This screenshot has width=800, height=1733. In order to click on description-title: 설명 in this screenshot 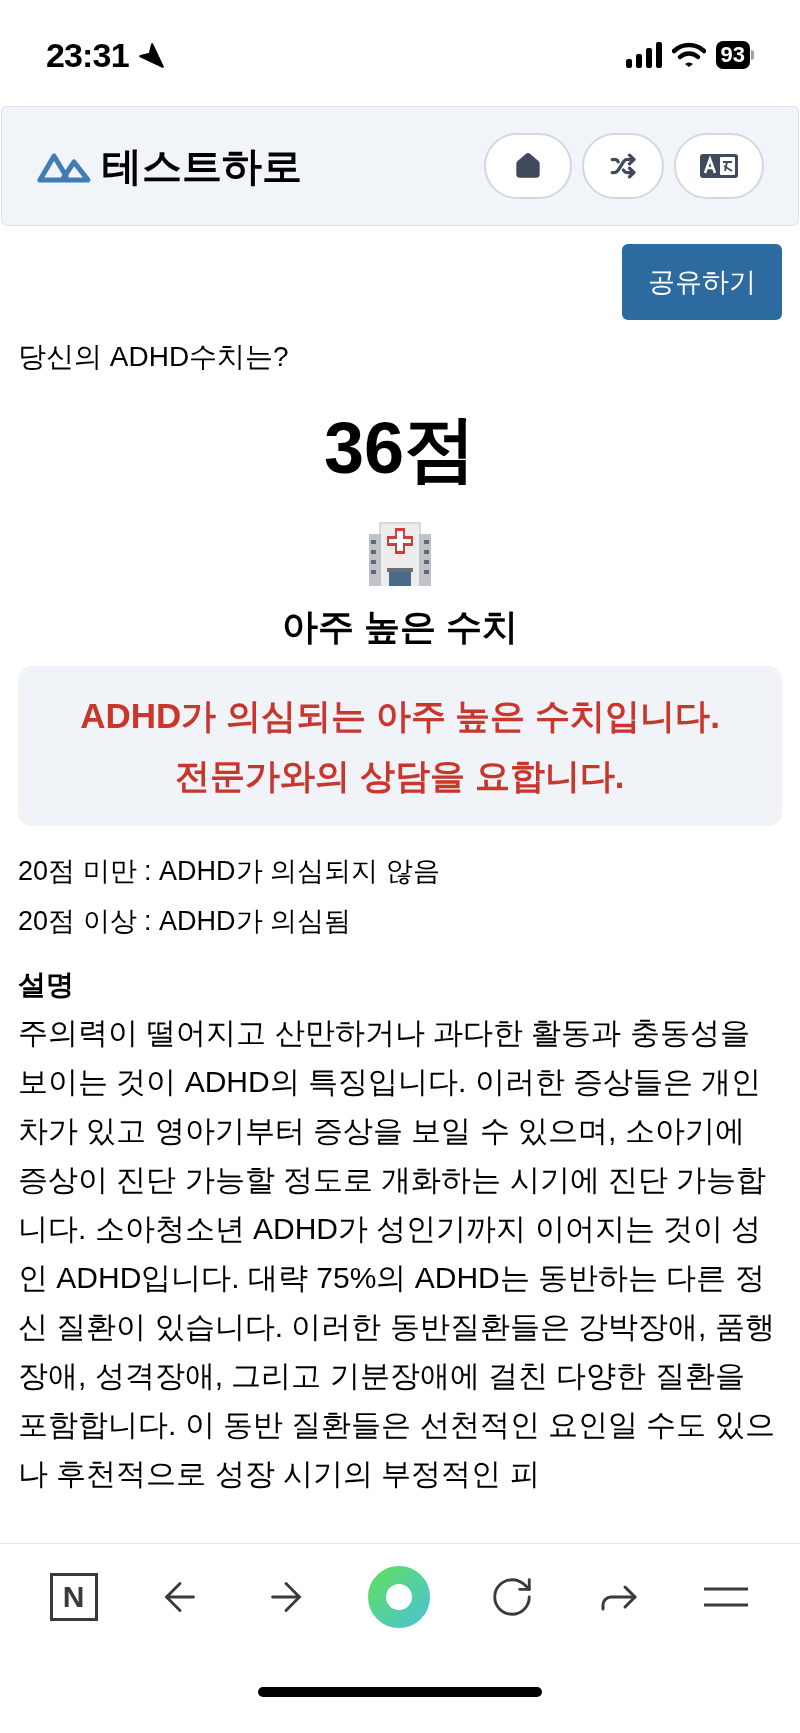, I will do `click(46, 985)`.